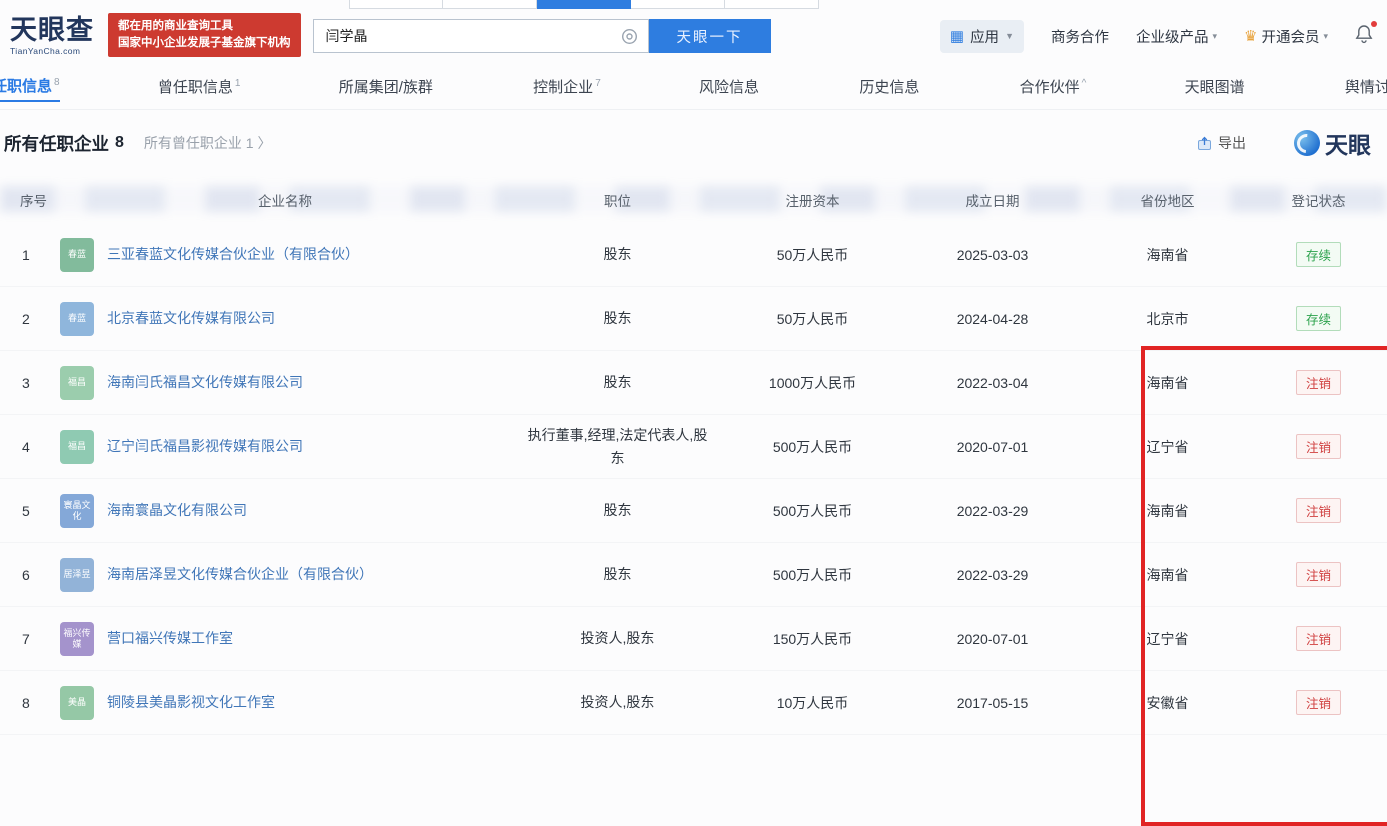 The height and width of the screenshot is (826, 1387). Describe the element at coordinates (812, 318) in the screenshot. I see `capital-cell: 50万人民币` at that location.